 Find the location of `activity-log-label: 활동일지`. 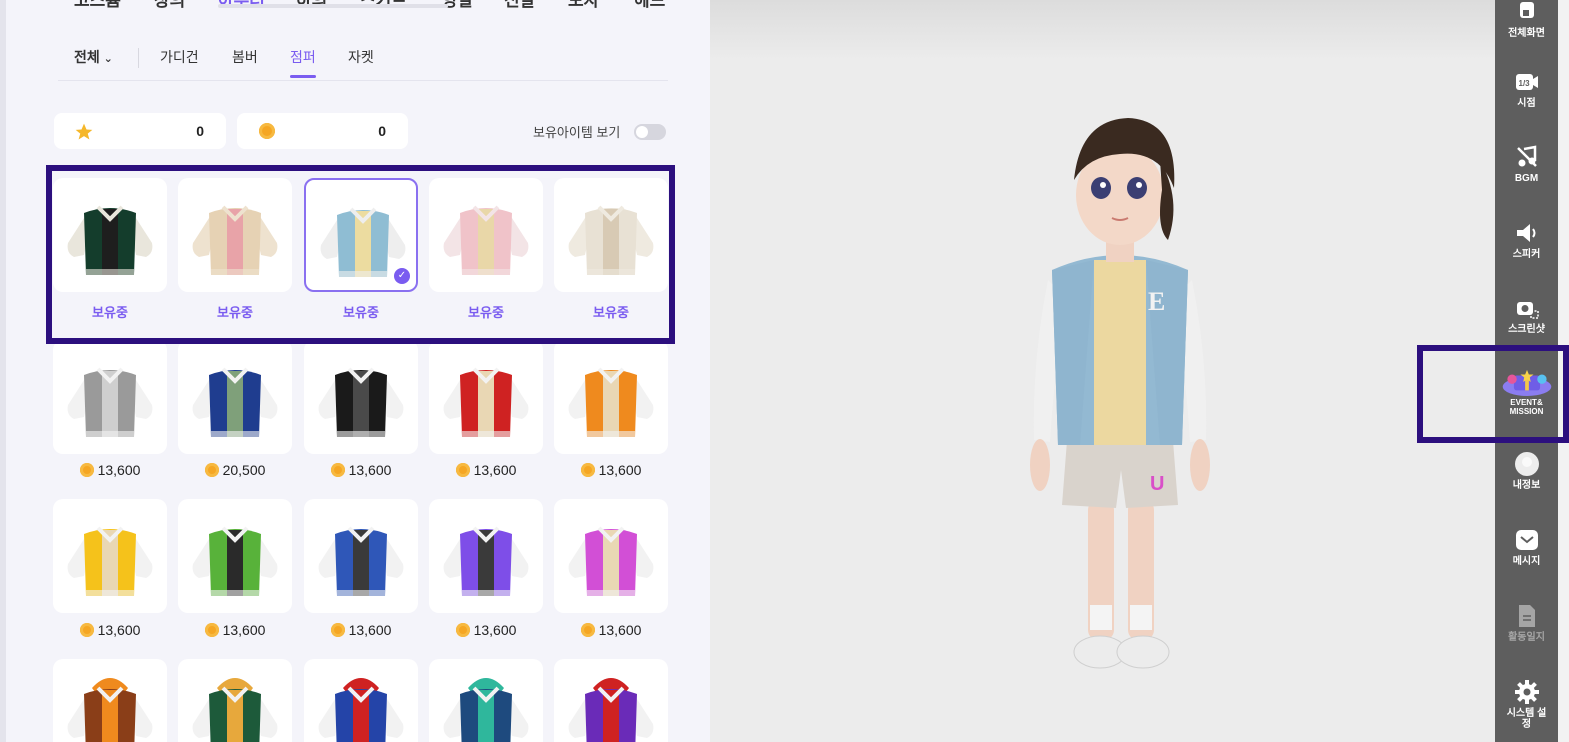

activity-log-label: 활동일지 is located at coordinates (1526, 637).